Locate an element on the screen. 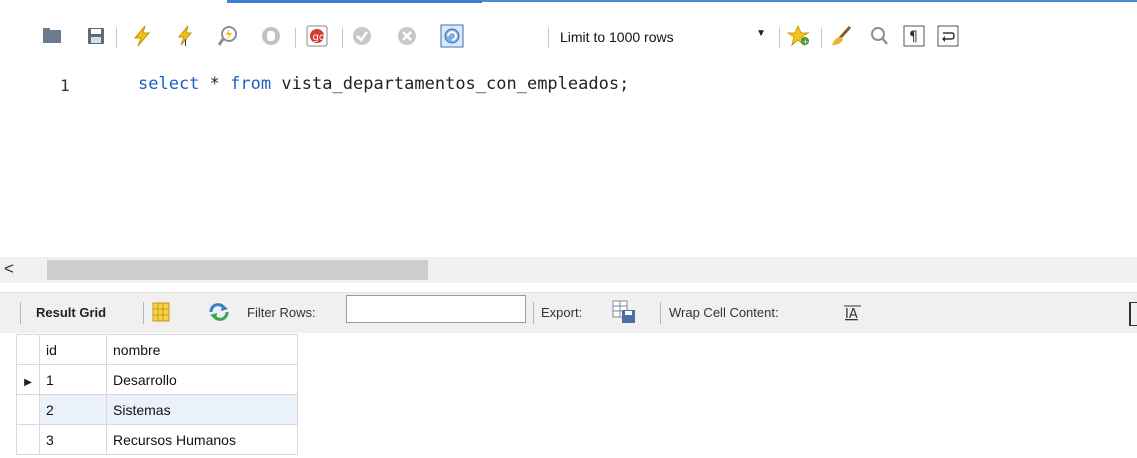  tab-line is located at coordinates (809, 1).